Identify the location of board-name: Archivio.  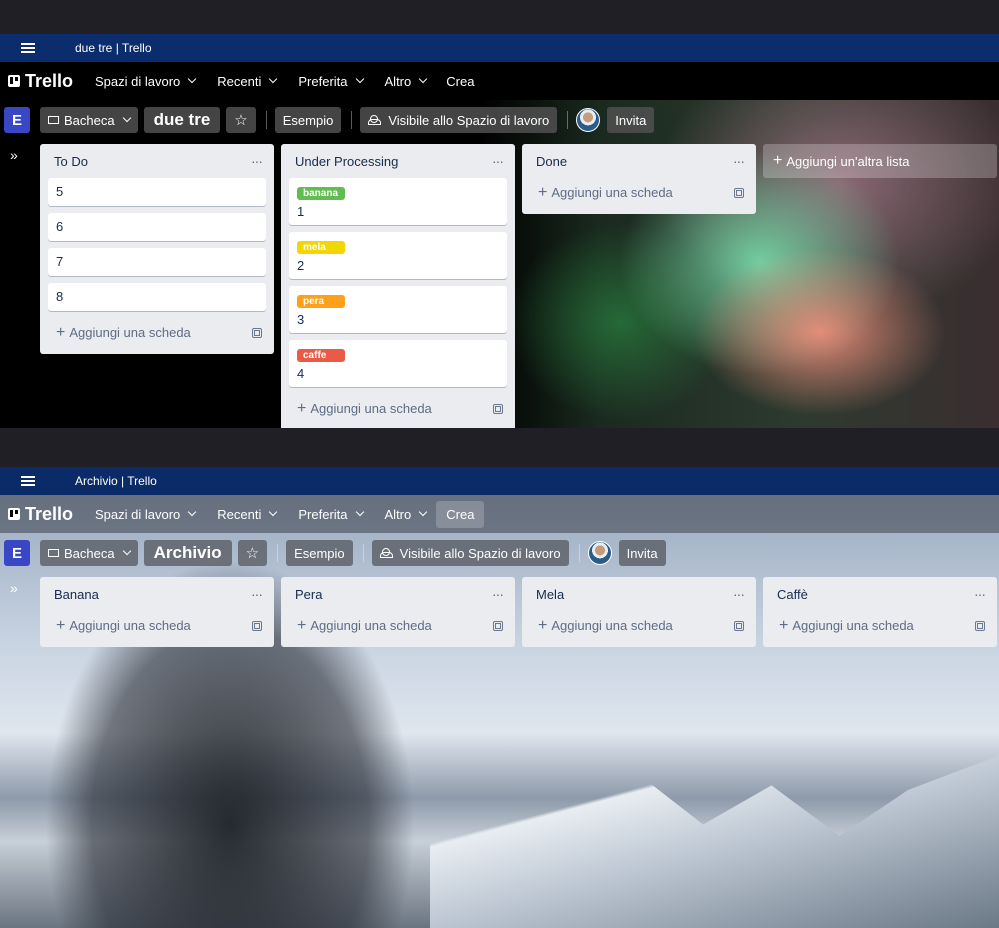
(187, 553).